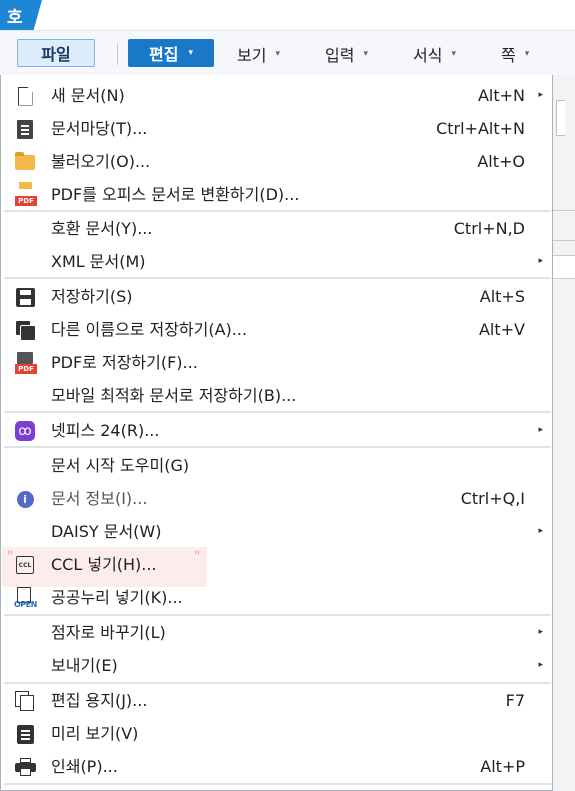 This screenshot has height=791, width=575. I want to click on menu-item-open: 불러오기(O)... Alt+O, so click(276, 161).